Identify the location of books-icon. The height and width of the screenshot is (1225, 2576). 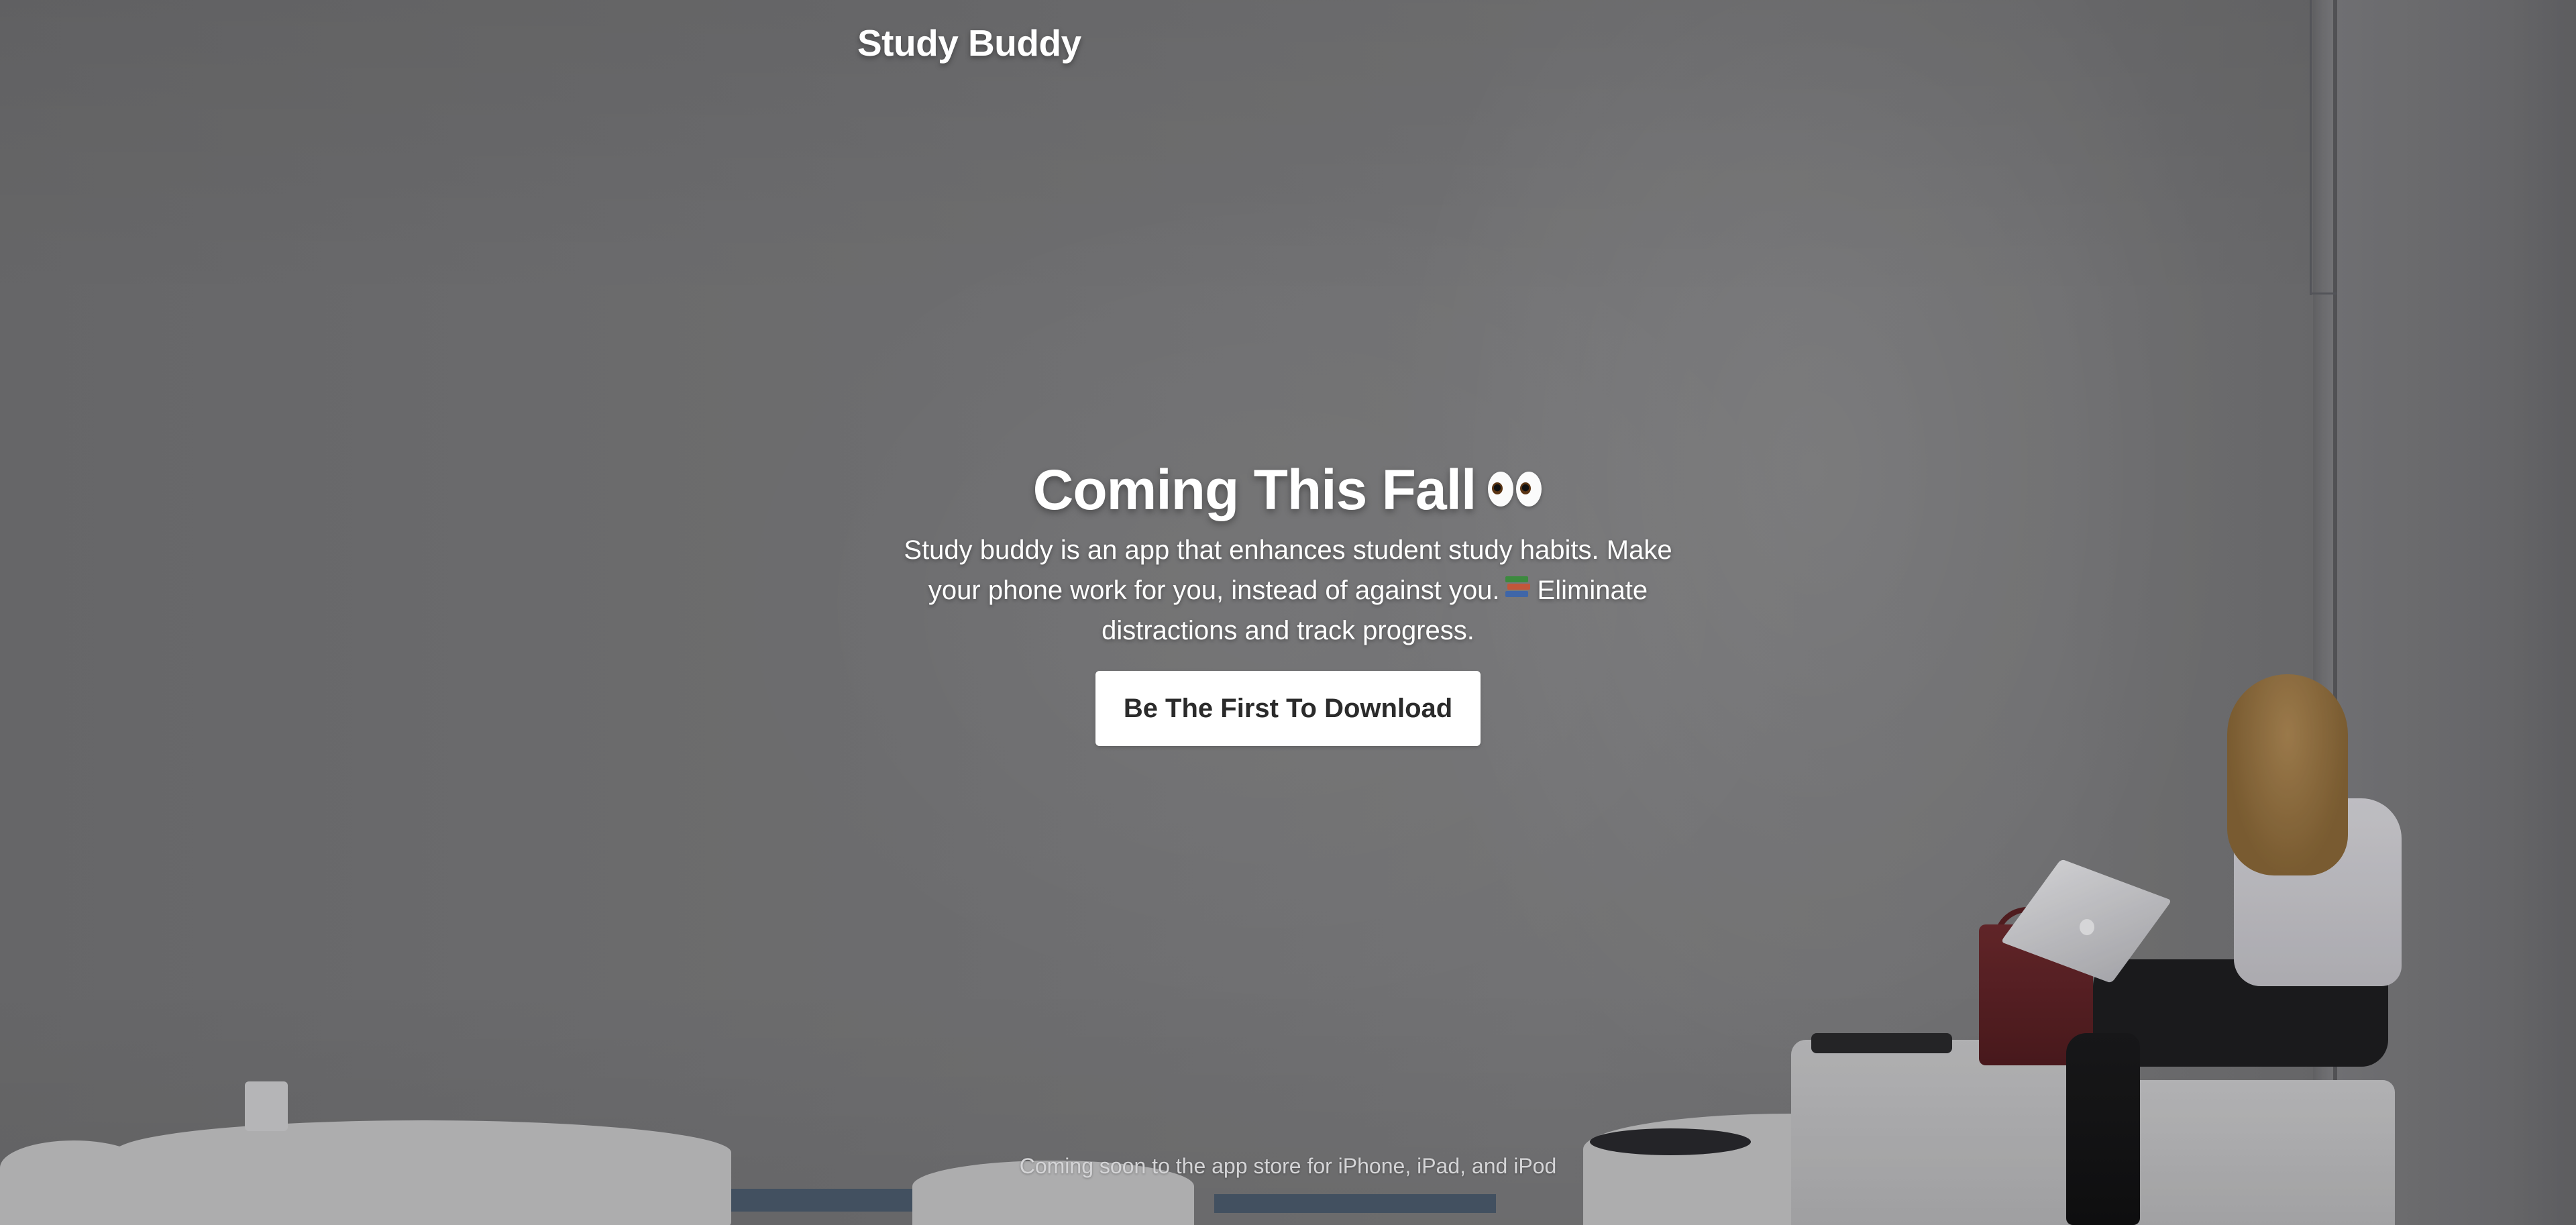
(1517, 587).